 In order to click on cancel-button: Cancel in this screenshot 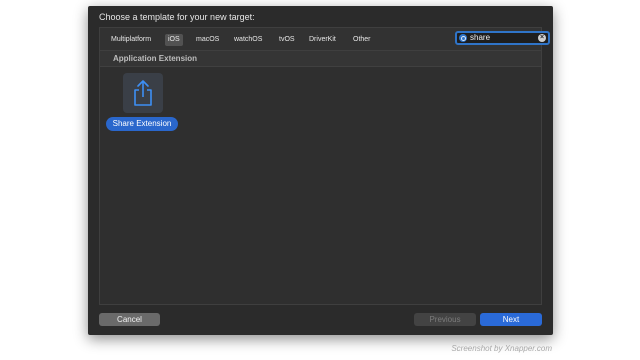, I will do `click(129, 319)`.